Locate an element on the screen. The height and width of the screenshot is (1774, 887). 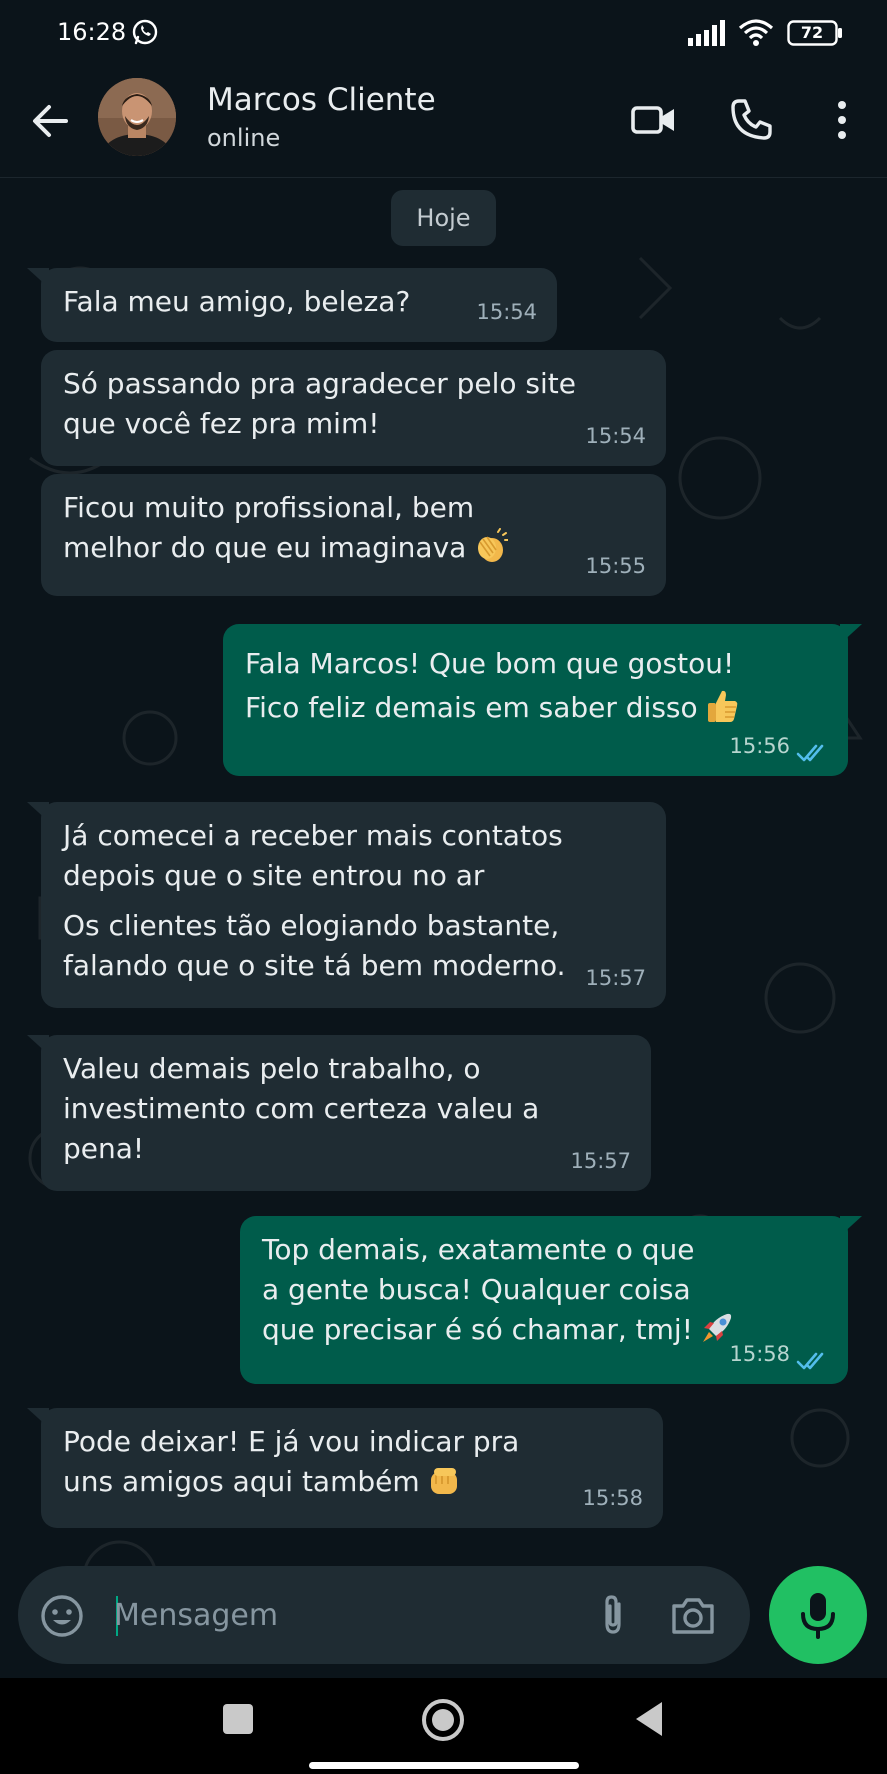
contact-status: online is located at coordinates (244, 138).